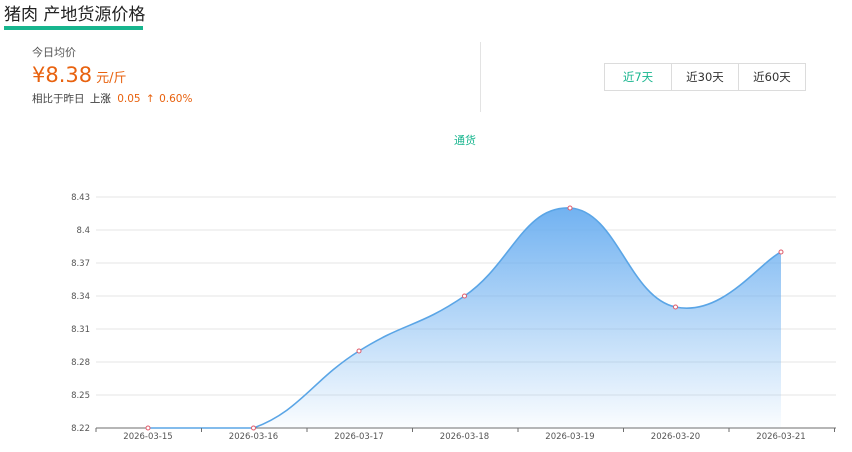 This screenshot has width=852, height=452. I want to click on y-tick-label: 8.31, so click(80, 330).